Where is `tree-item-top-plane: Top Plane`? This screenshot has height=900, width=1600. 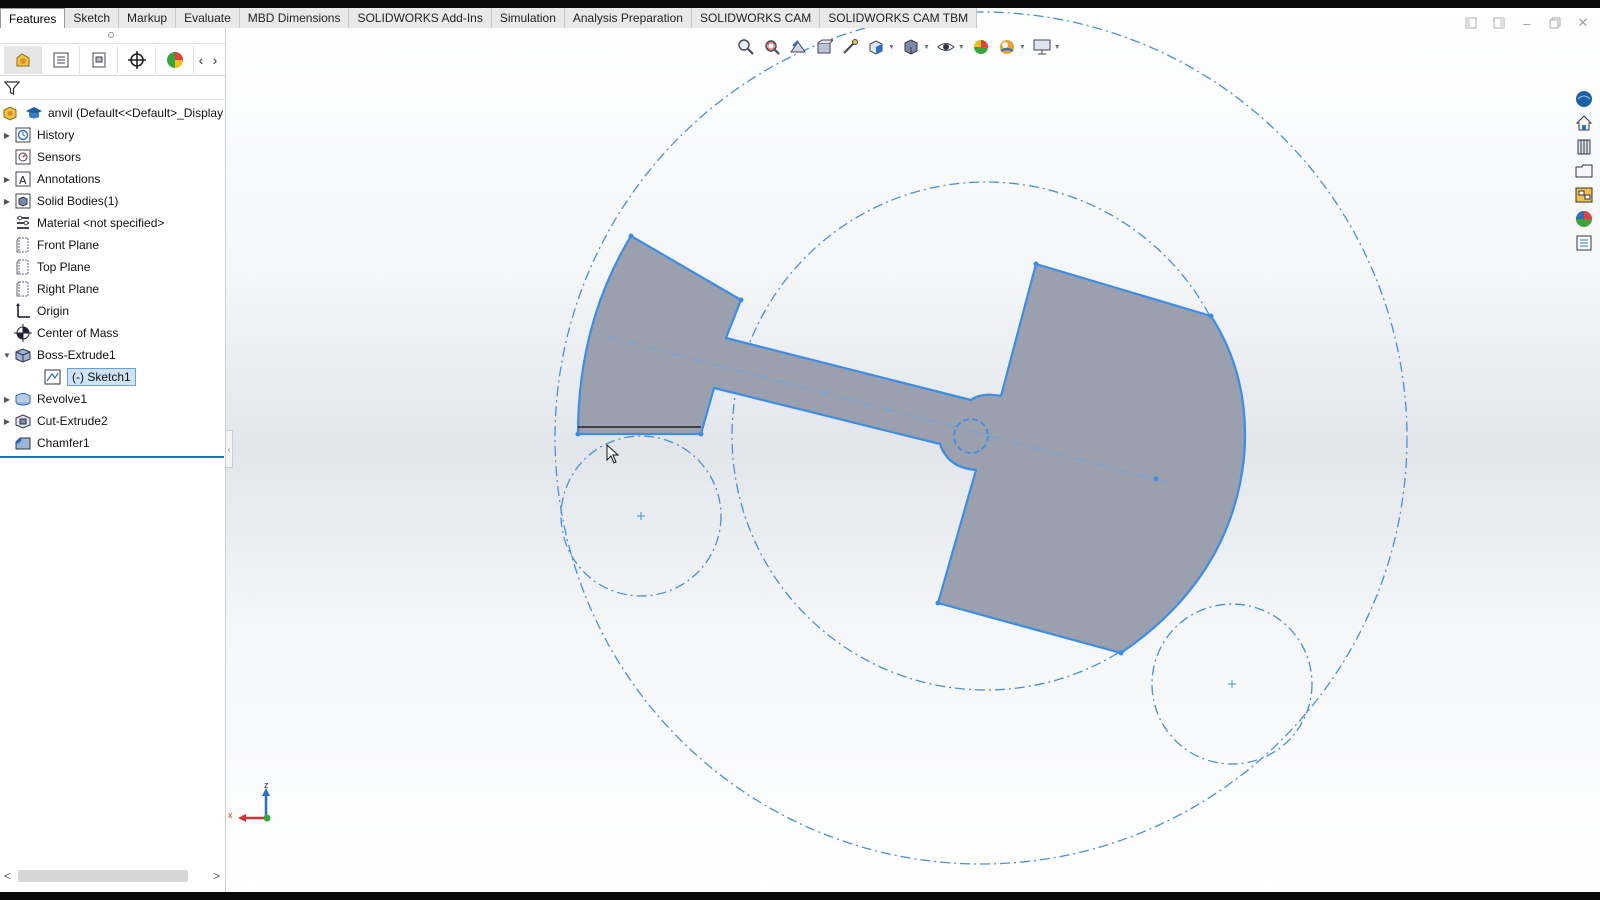 tree-item-top-plane: Top Plane is located at coordinates (112, 267).